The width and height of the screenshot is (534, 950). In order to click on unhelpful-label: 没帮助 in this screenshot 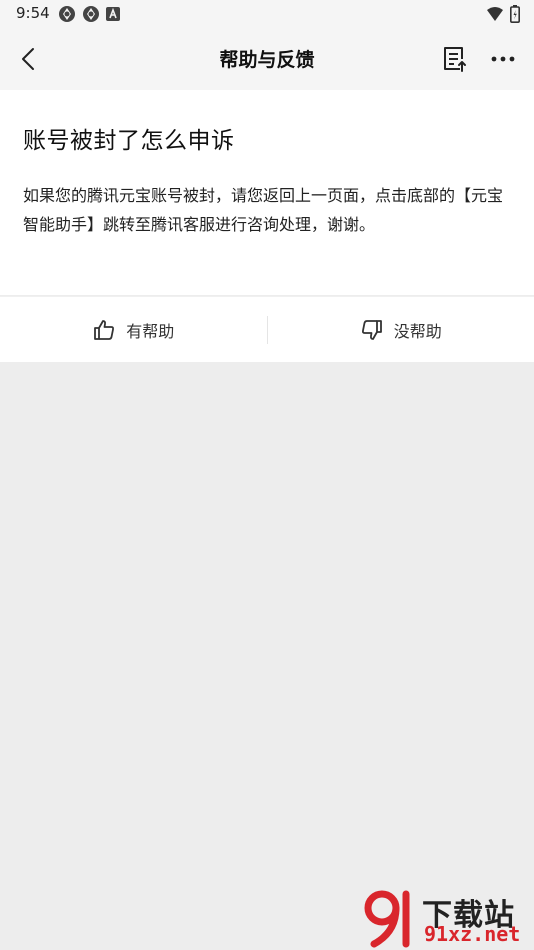, I will do `click(417, 331)`.